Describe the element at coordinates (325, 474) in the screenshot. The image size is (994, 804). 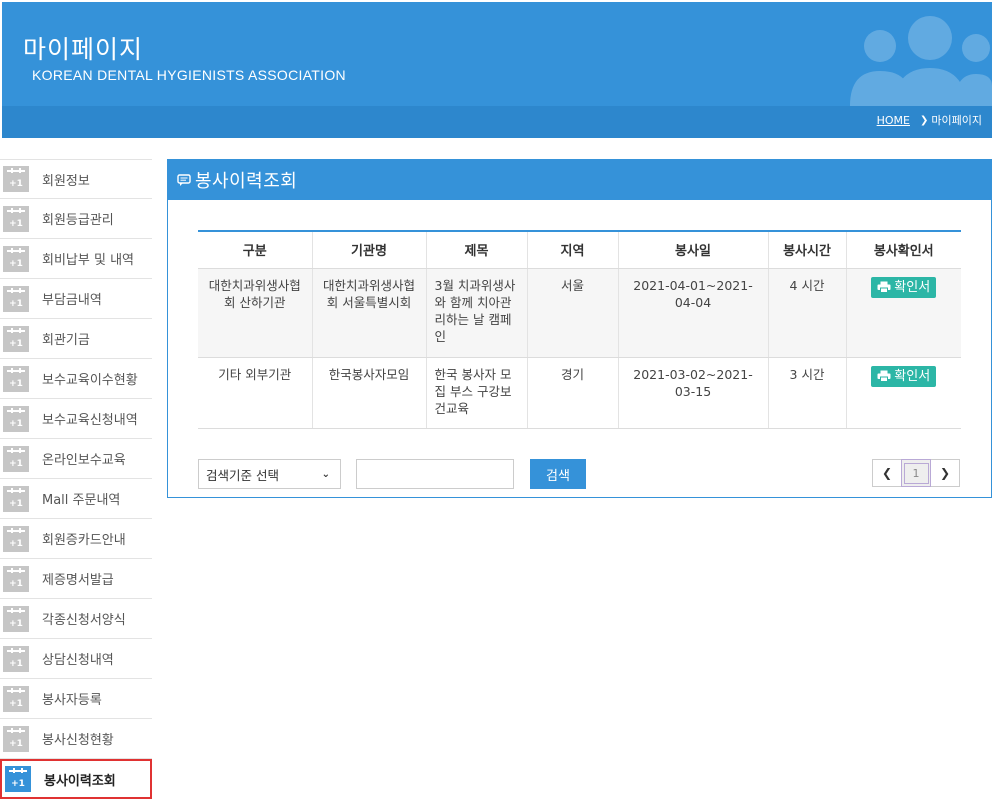
I see `chevron-down-icon: ⌄` at that location.